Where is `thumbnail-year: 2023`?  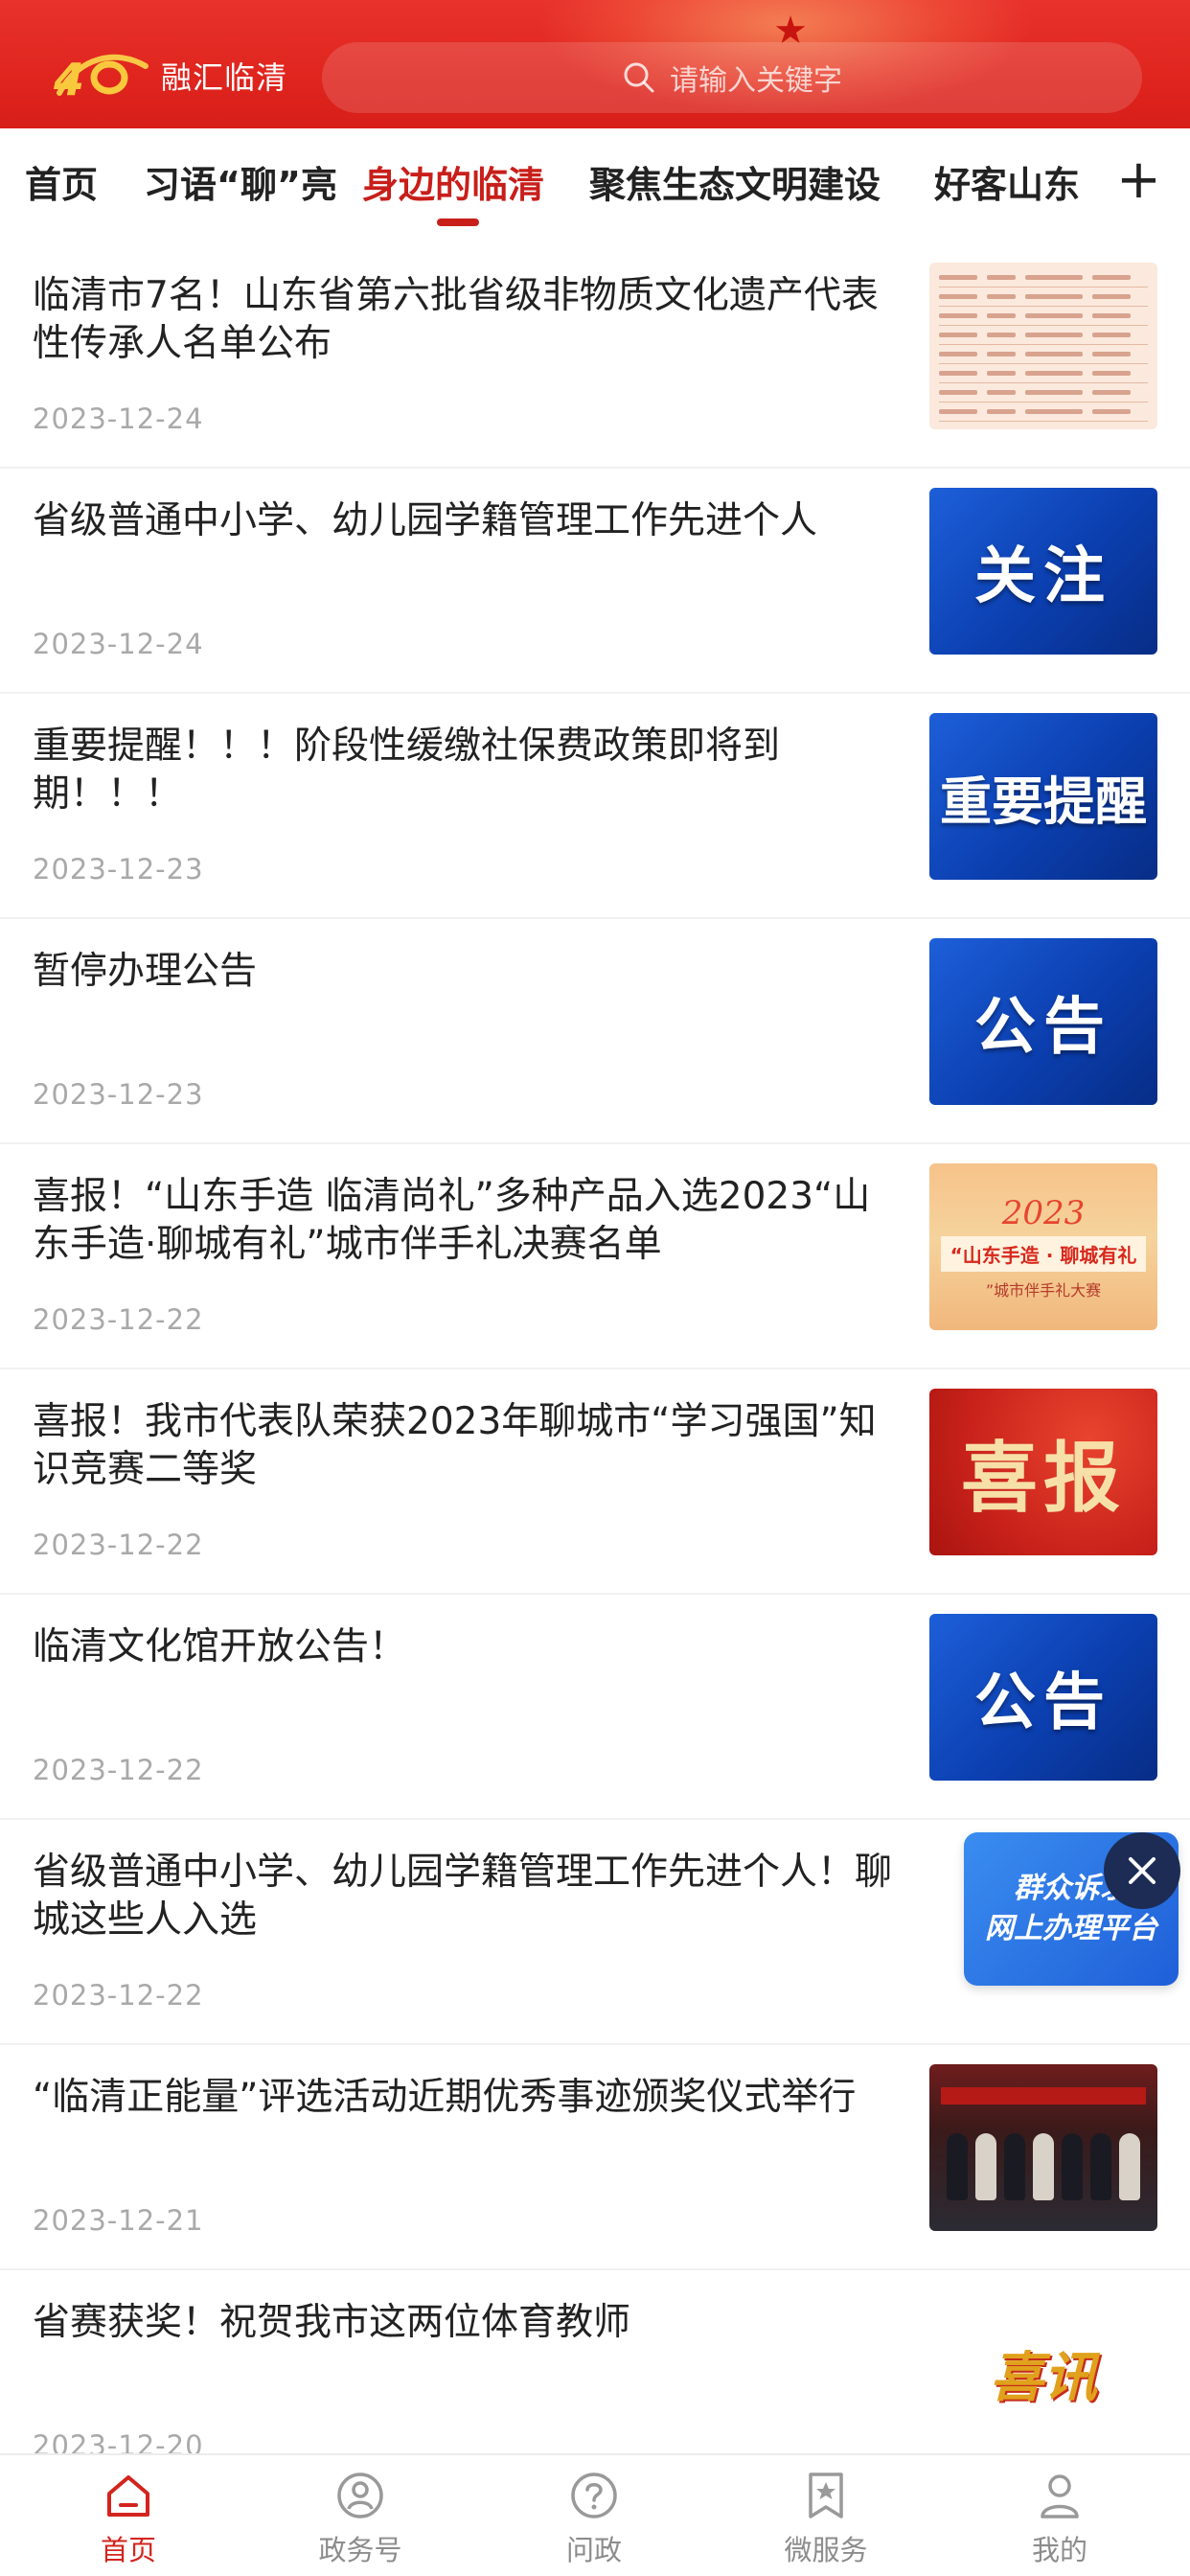 thumbnail-year: 2023 is located at coordinates (1043, 1212).